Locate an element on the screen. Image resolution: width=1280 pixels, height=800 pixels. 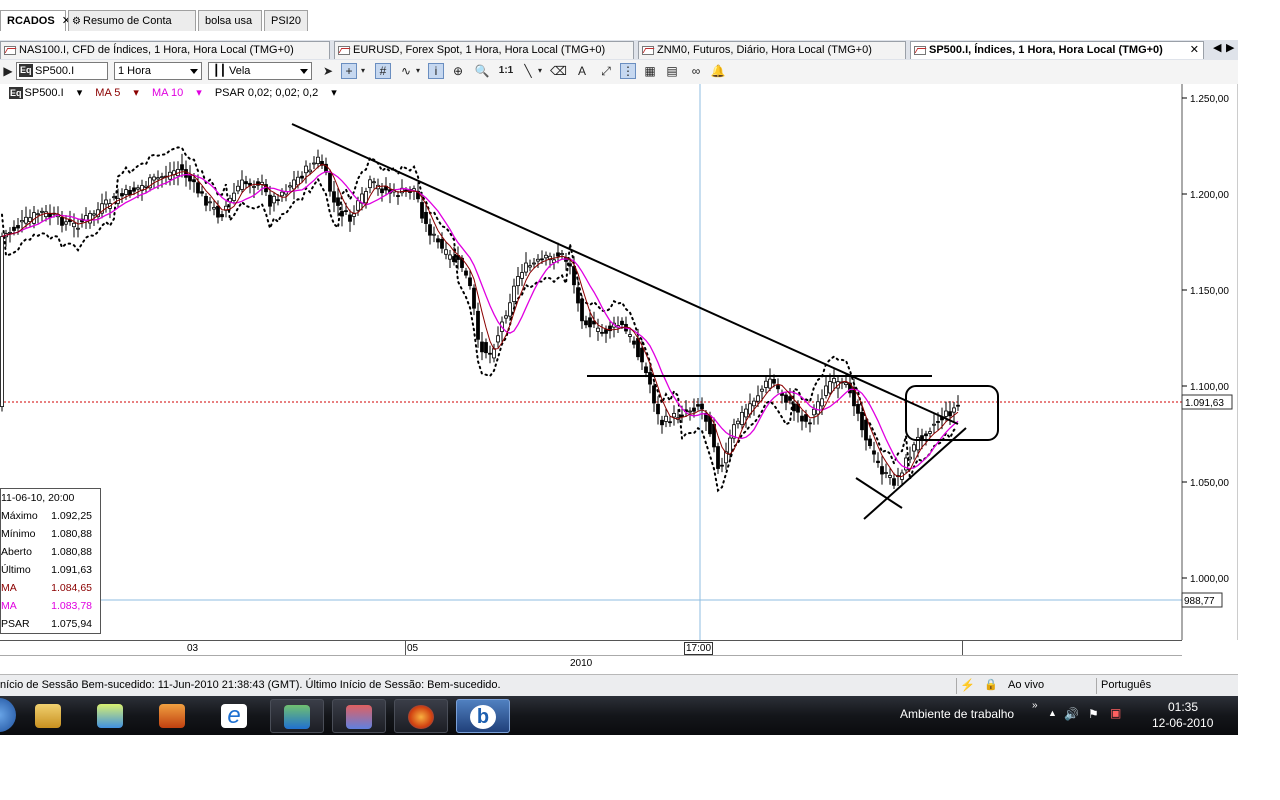
start-button is located at coordinates (8, 715).